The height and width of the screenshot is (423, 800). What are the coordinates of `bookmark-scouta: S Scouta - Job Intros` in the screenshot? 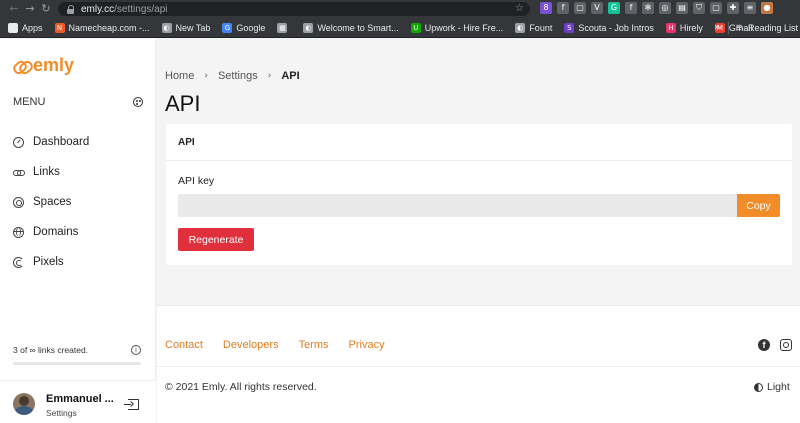 It's located at (609, 27).